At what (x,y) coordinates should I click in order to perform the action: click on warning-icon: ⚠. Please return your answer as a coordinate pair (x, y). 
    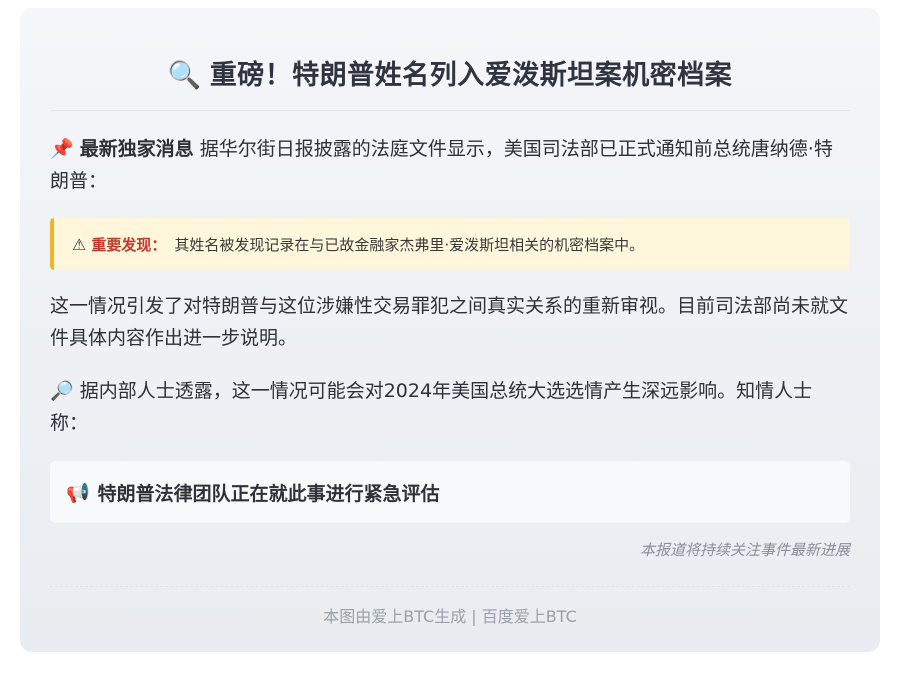
    Looking at the image, I should click on (79, 244).